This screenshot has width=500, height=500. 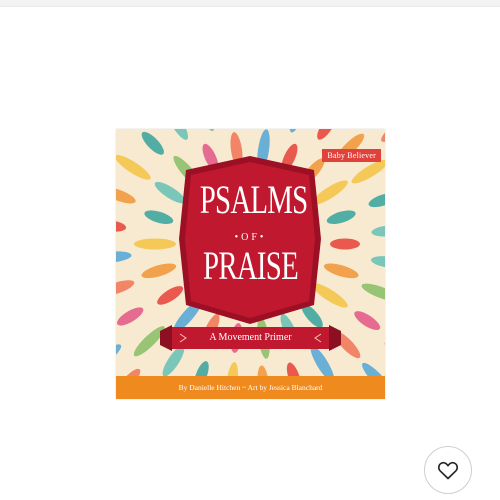 I want to click on book-title-line2: PRAISE, so click(x=251, y=265).